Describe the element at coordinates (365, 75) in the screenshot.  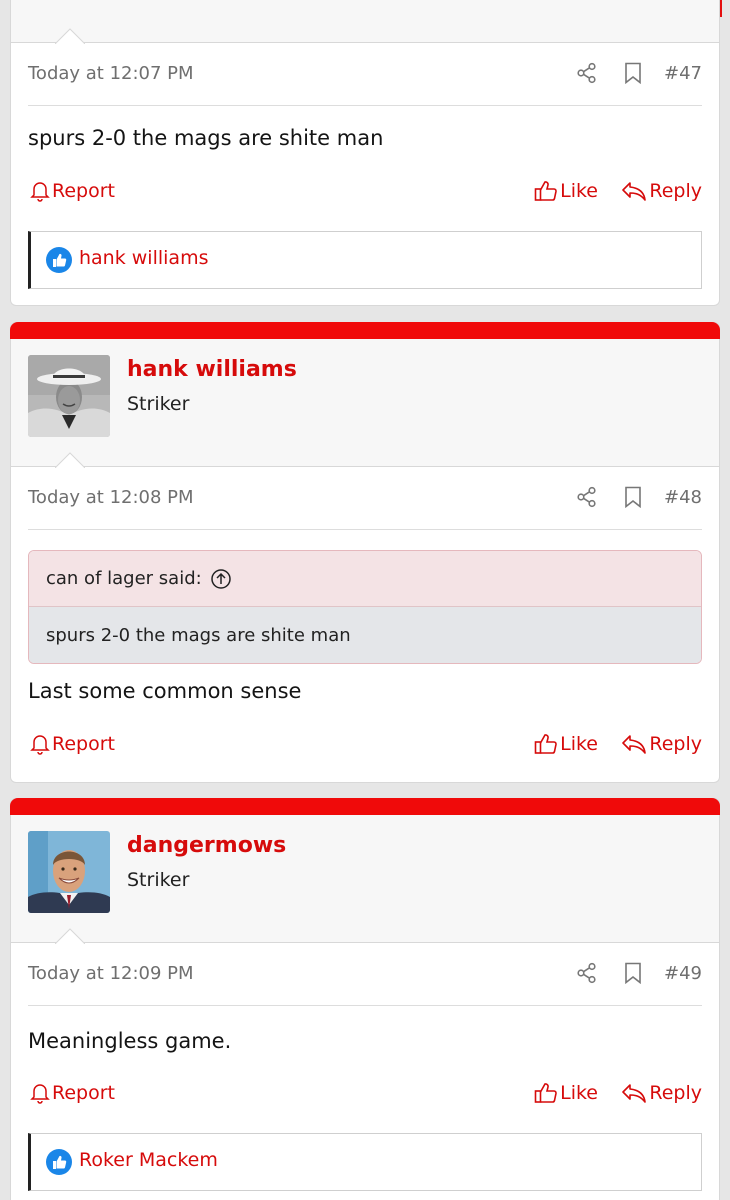
I see `post-meta: Today at 12:07 PM #47` at that location.